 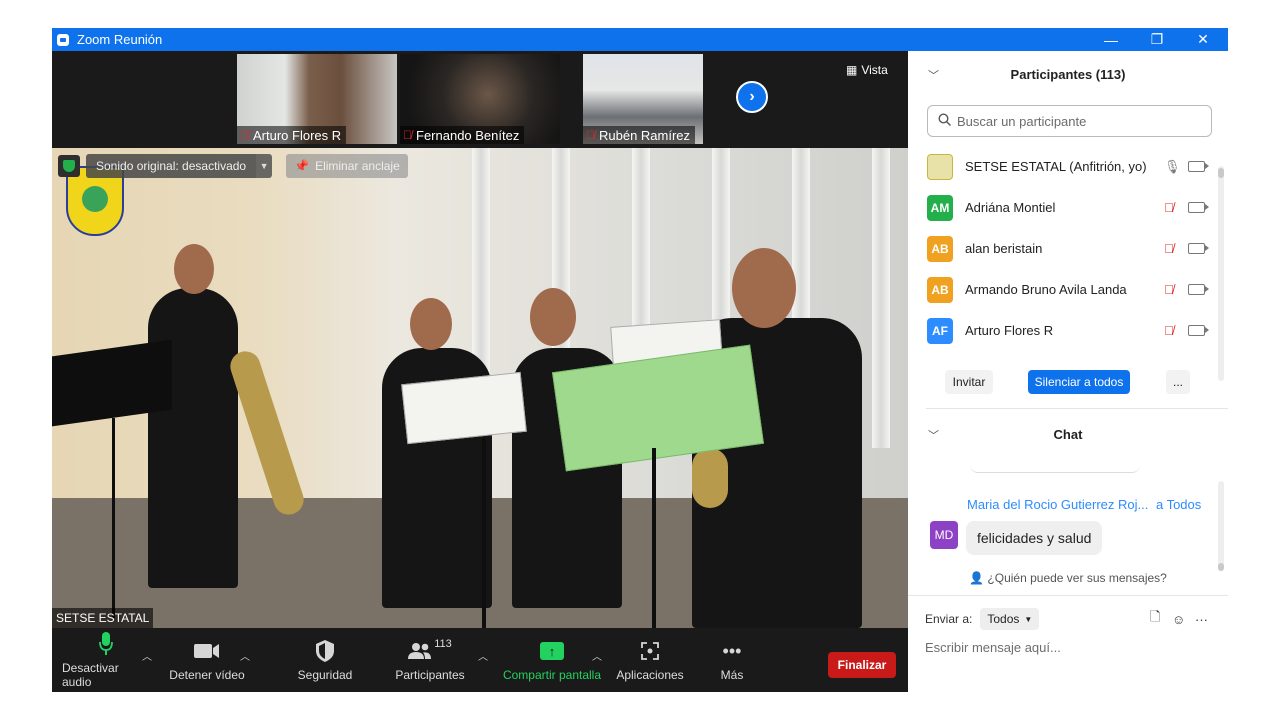 I want to click on mute-audio-button: Desactivar audio, so click(x=106, y=660).